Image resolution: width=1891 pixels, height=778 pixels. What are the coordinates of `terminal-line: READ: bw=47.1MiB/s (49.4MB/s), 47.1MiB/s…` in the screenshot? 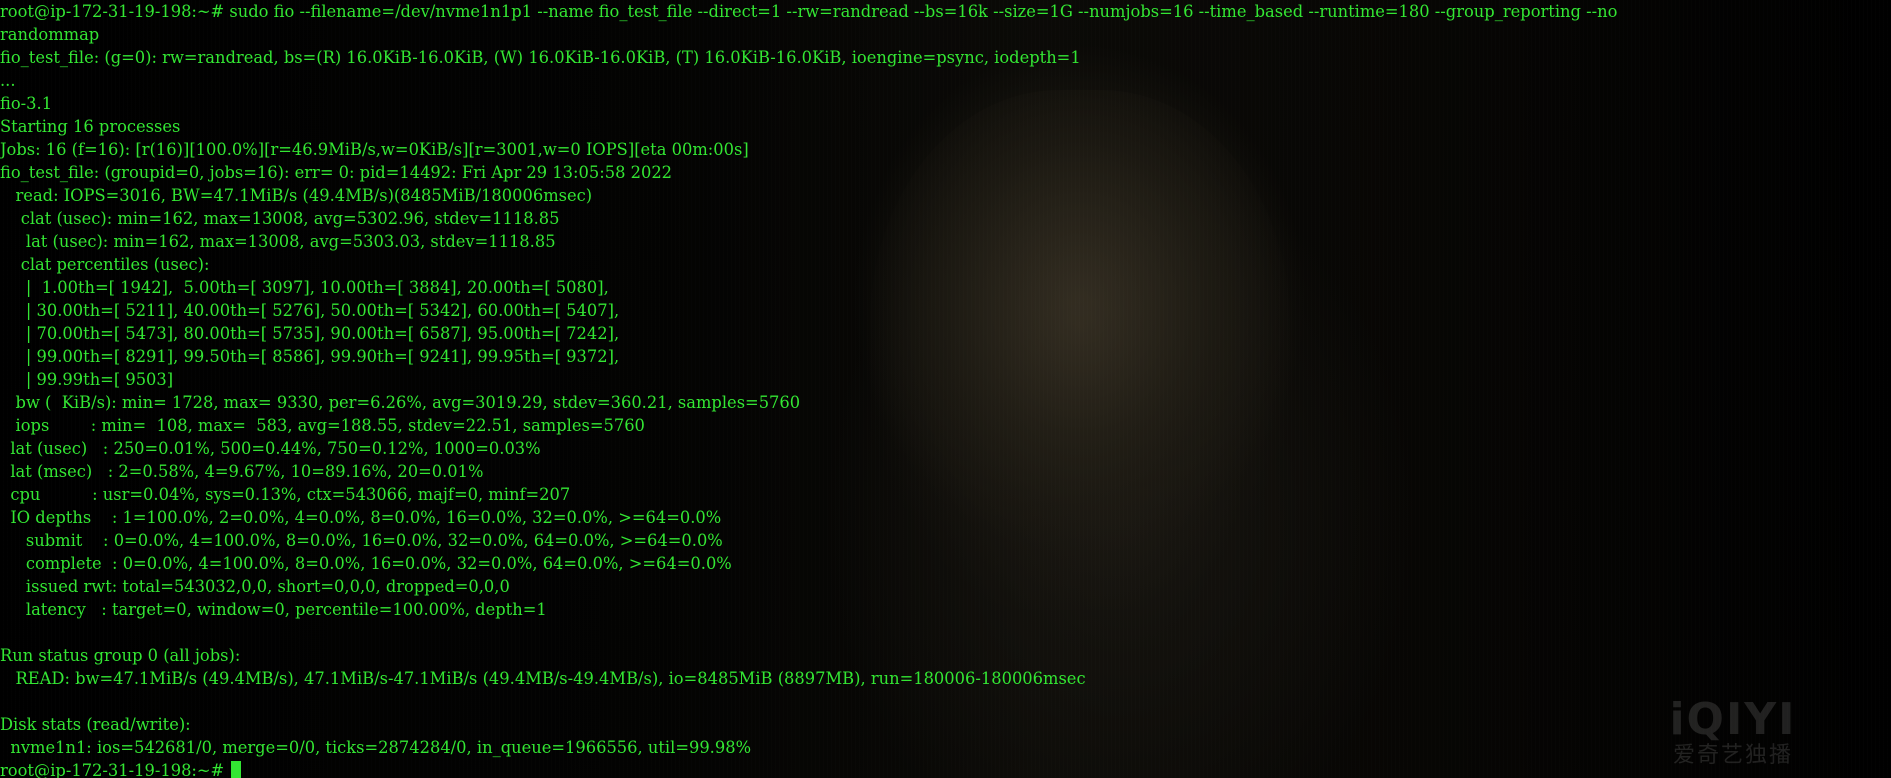 It's located at (543, 678).